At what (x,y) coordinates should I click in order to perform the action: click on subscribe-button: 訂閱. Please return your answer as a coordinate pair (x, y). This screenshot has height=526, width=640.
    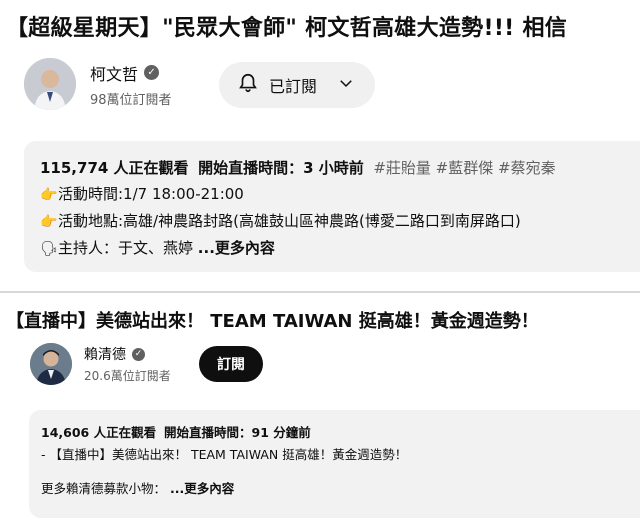
    Looking at the image, I should click on (231, 364).